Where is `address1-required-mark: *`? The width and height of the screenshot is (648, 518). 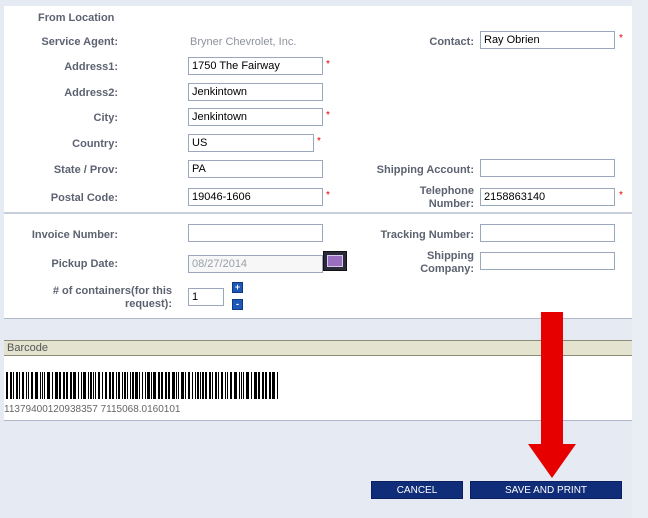
address1-required-mark: * is located at coordinates (328, 64).